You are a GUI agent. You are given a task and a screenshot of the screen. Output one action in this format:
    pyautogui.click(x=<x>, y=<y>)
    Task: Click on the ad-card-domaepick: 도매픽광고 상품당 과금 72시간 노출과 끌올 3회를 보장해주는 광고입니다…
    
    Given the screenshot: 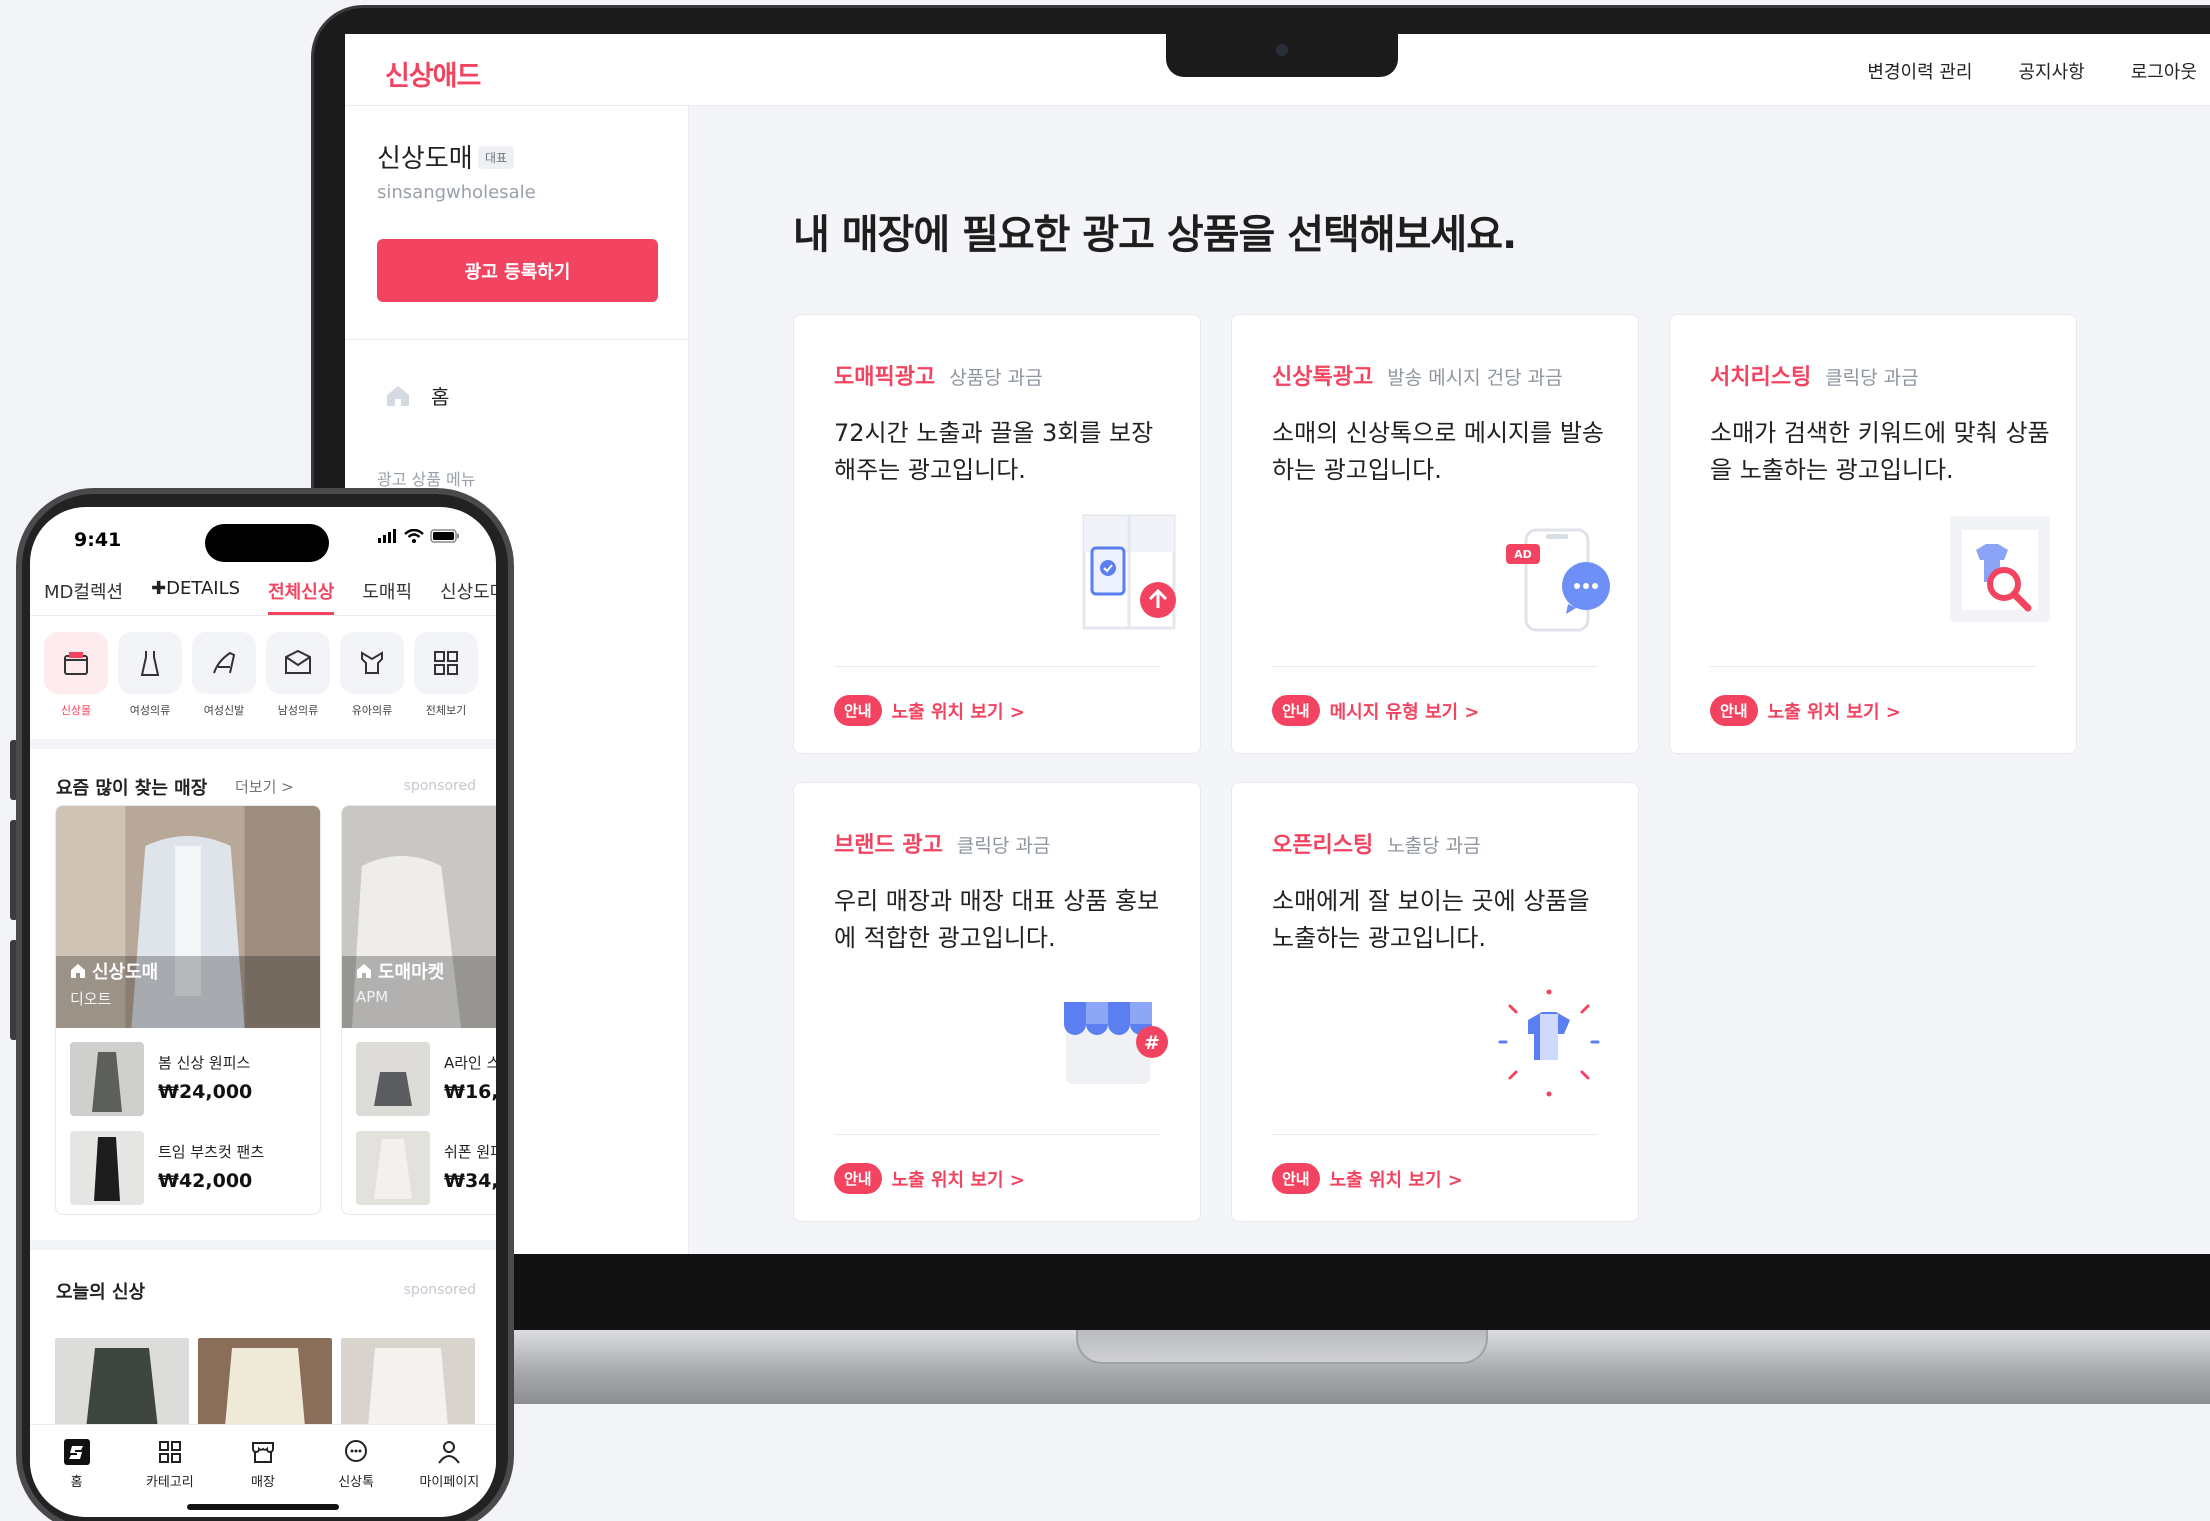 What is the action you would take?
    pyautogui.click(x=997, y=534)
    